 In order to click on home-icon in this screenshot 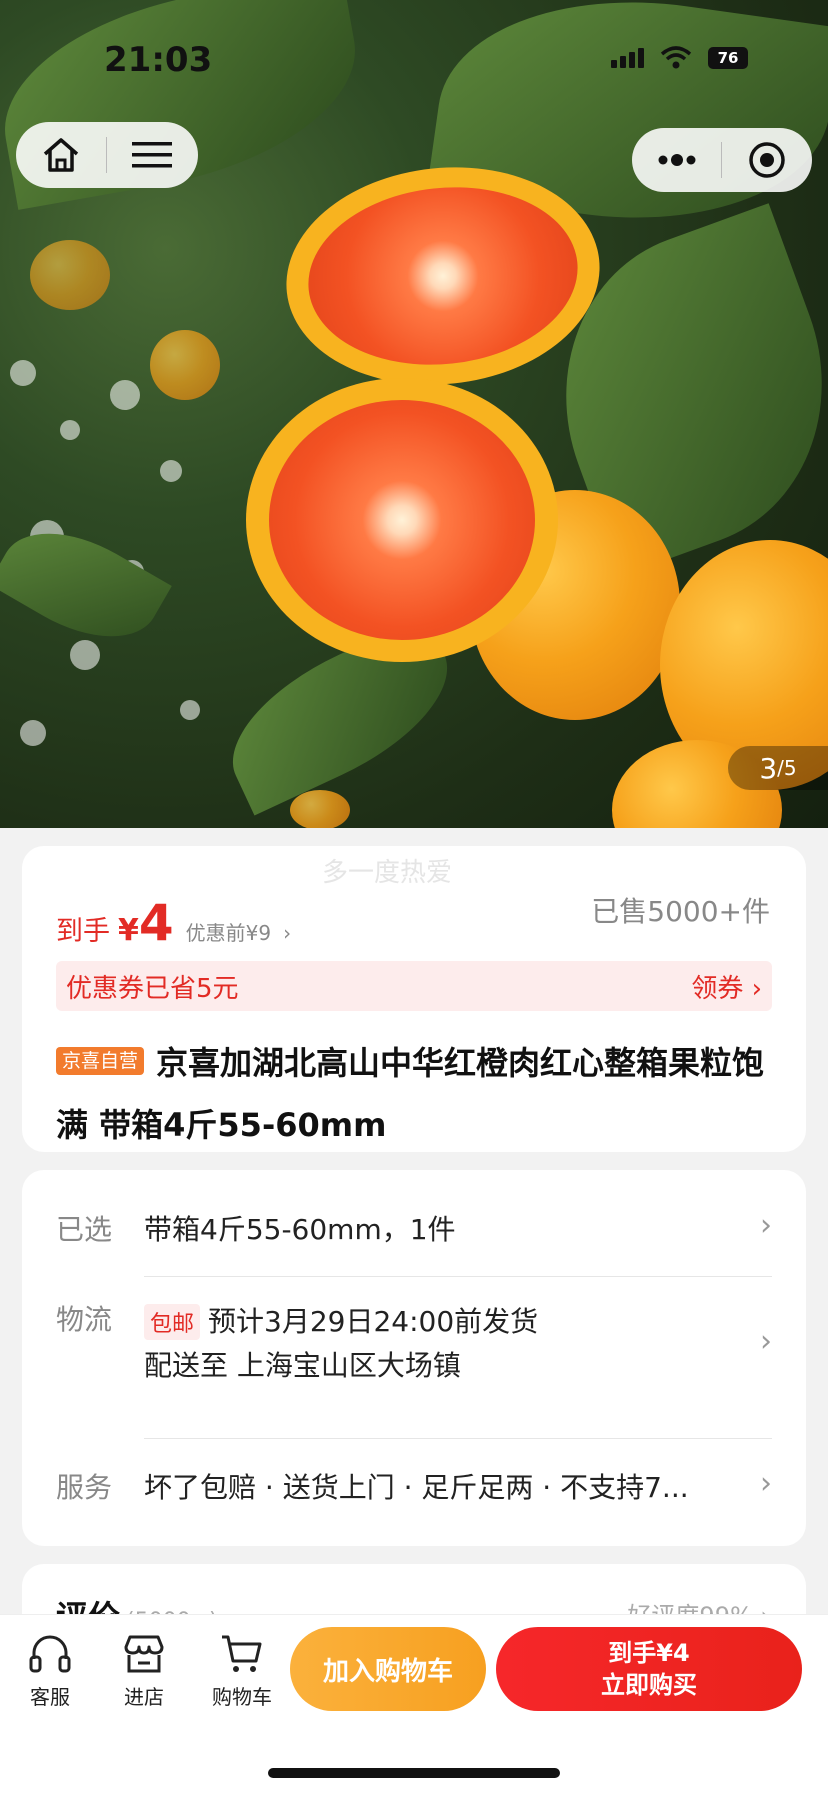, I will do `click(61, 155)`.